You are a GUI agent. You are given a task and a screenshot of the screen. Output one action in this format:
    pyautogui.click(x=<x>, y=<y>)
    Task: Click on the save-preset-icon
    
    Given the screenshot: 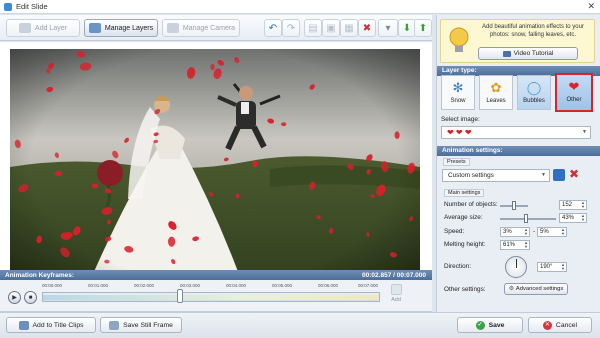 What is the action you would take?
    pyautogui.click(x=559, y=175)
    